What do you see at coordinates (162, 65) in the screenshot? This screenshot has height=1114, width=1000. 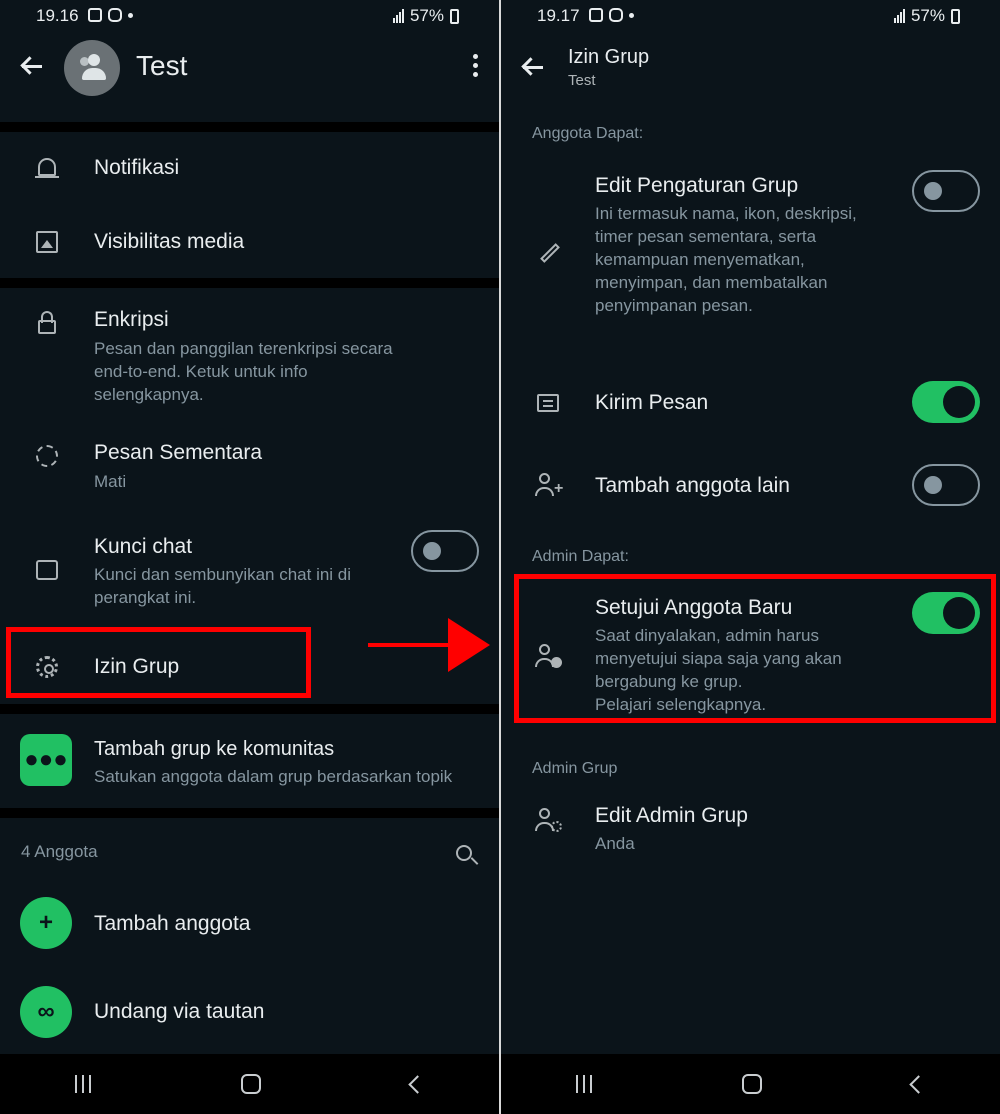 I see `group-name: Test` at bounding box center [162, 65].